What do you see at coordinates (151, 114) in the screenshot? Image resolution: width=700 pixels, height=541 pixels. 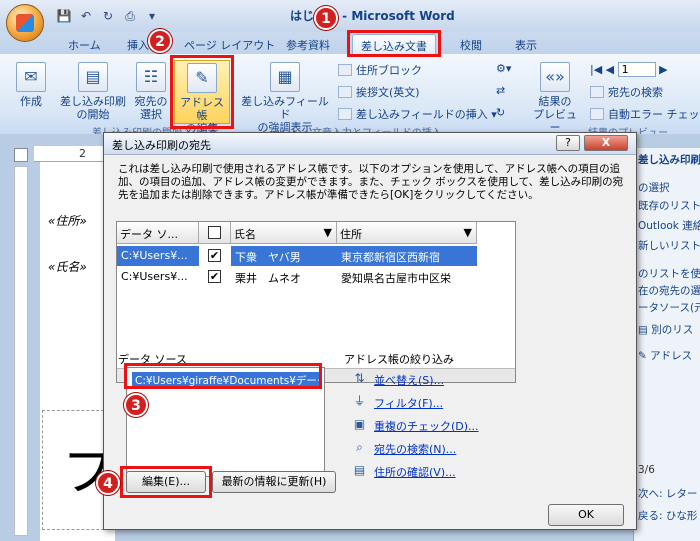 I see `select-recipients-label-2: 選択` at bounding box center [151, 114].